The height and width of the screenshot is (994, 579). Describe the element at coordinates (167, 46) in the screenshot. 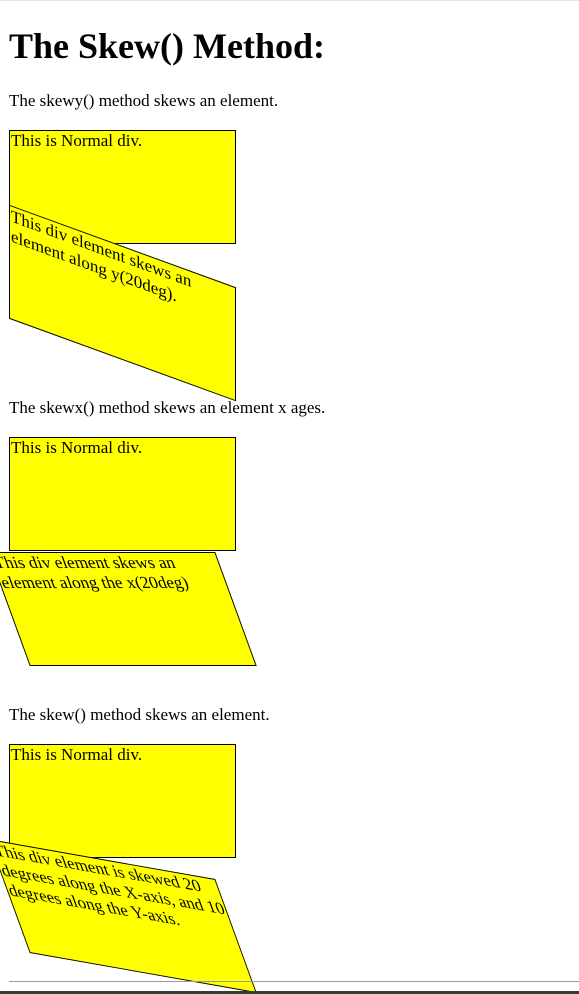

I see `page-title: The Skew() Method:` at that location.